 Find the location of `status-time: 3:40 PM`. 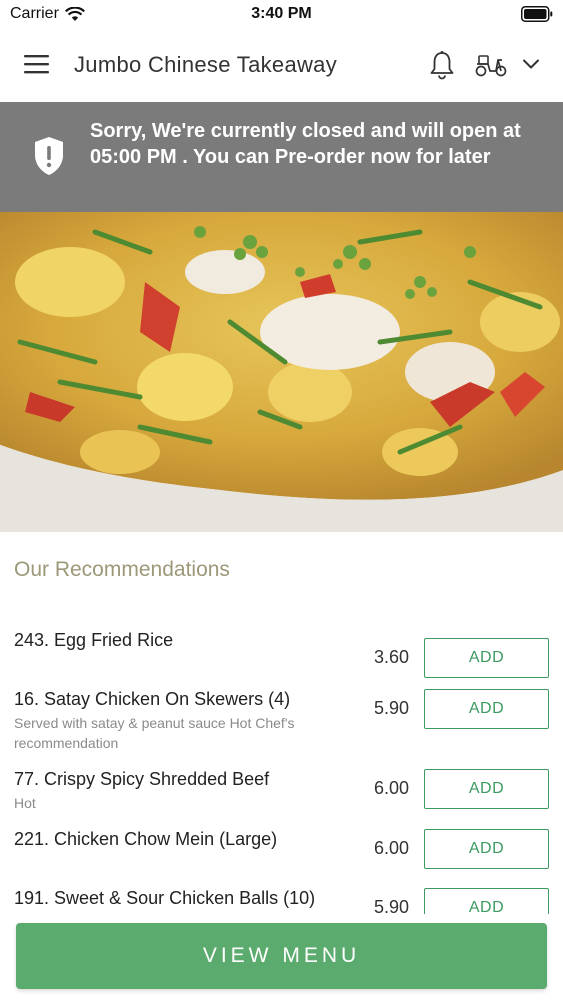

status-time: 3:40 PM is located at coordinates (281, 13).